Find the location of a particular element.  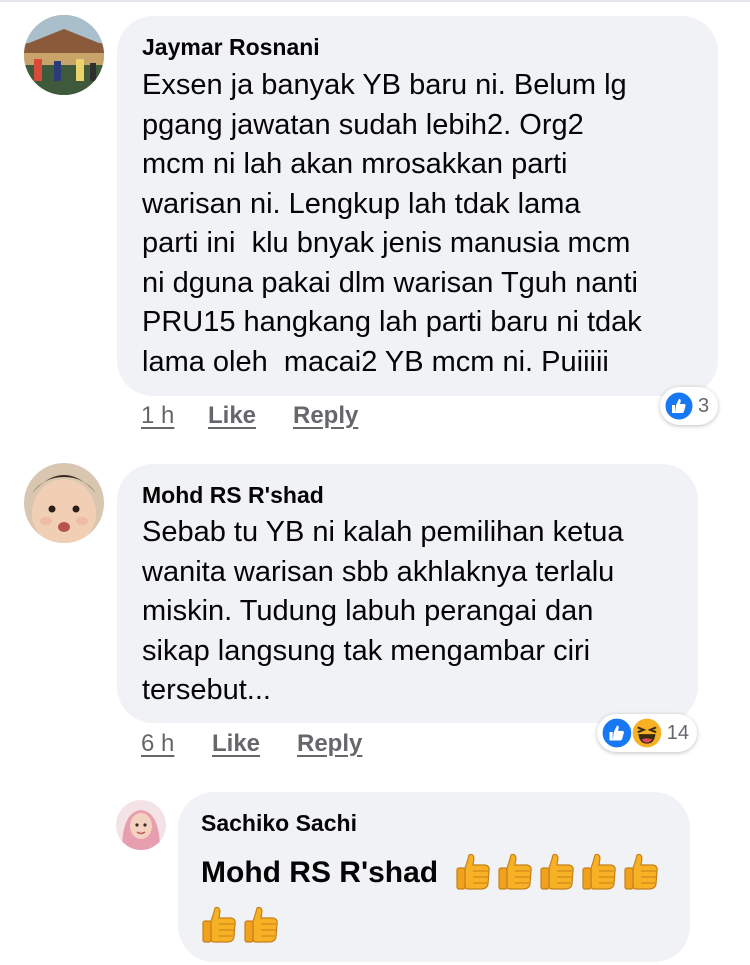

timestamp-link: 1 h is located at coordinates (157, 416).